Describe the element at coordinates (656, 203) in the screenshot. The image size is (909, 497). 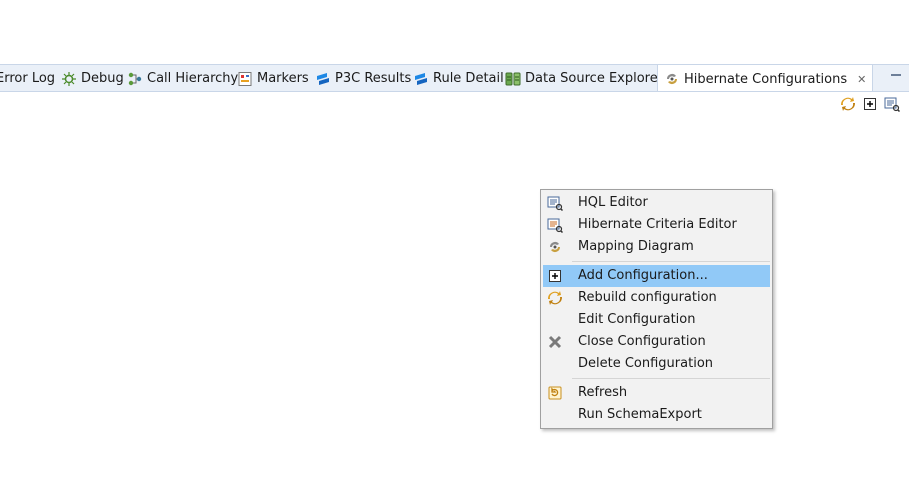
I see `menu-item-hql-editor: HQL Editor` at that location.